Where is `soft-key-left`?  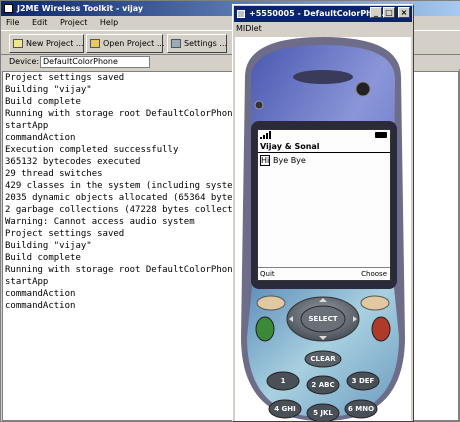
soft-key-left is located at coordinates (271, 303).